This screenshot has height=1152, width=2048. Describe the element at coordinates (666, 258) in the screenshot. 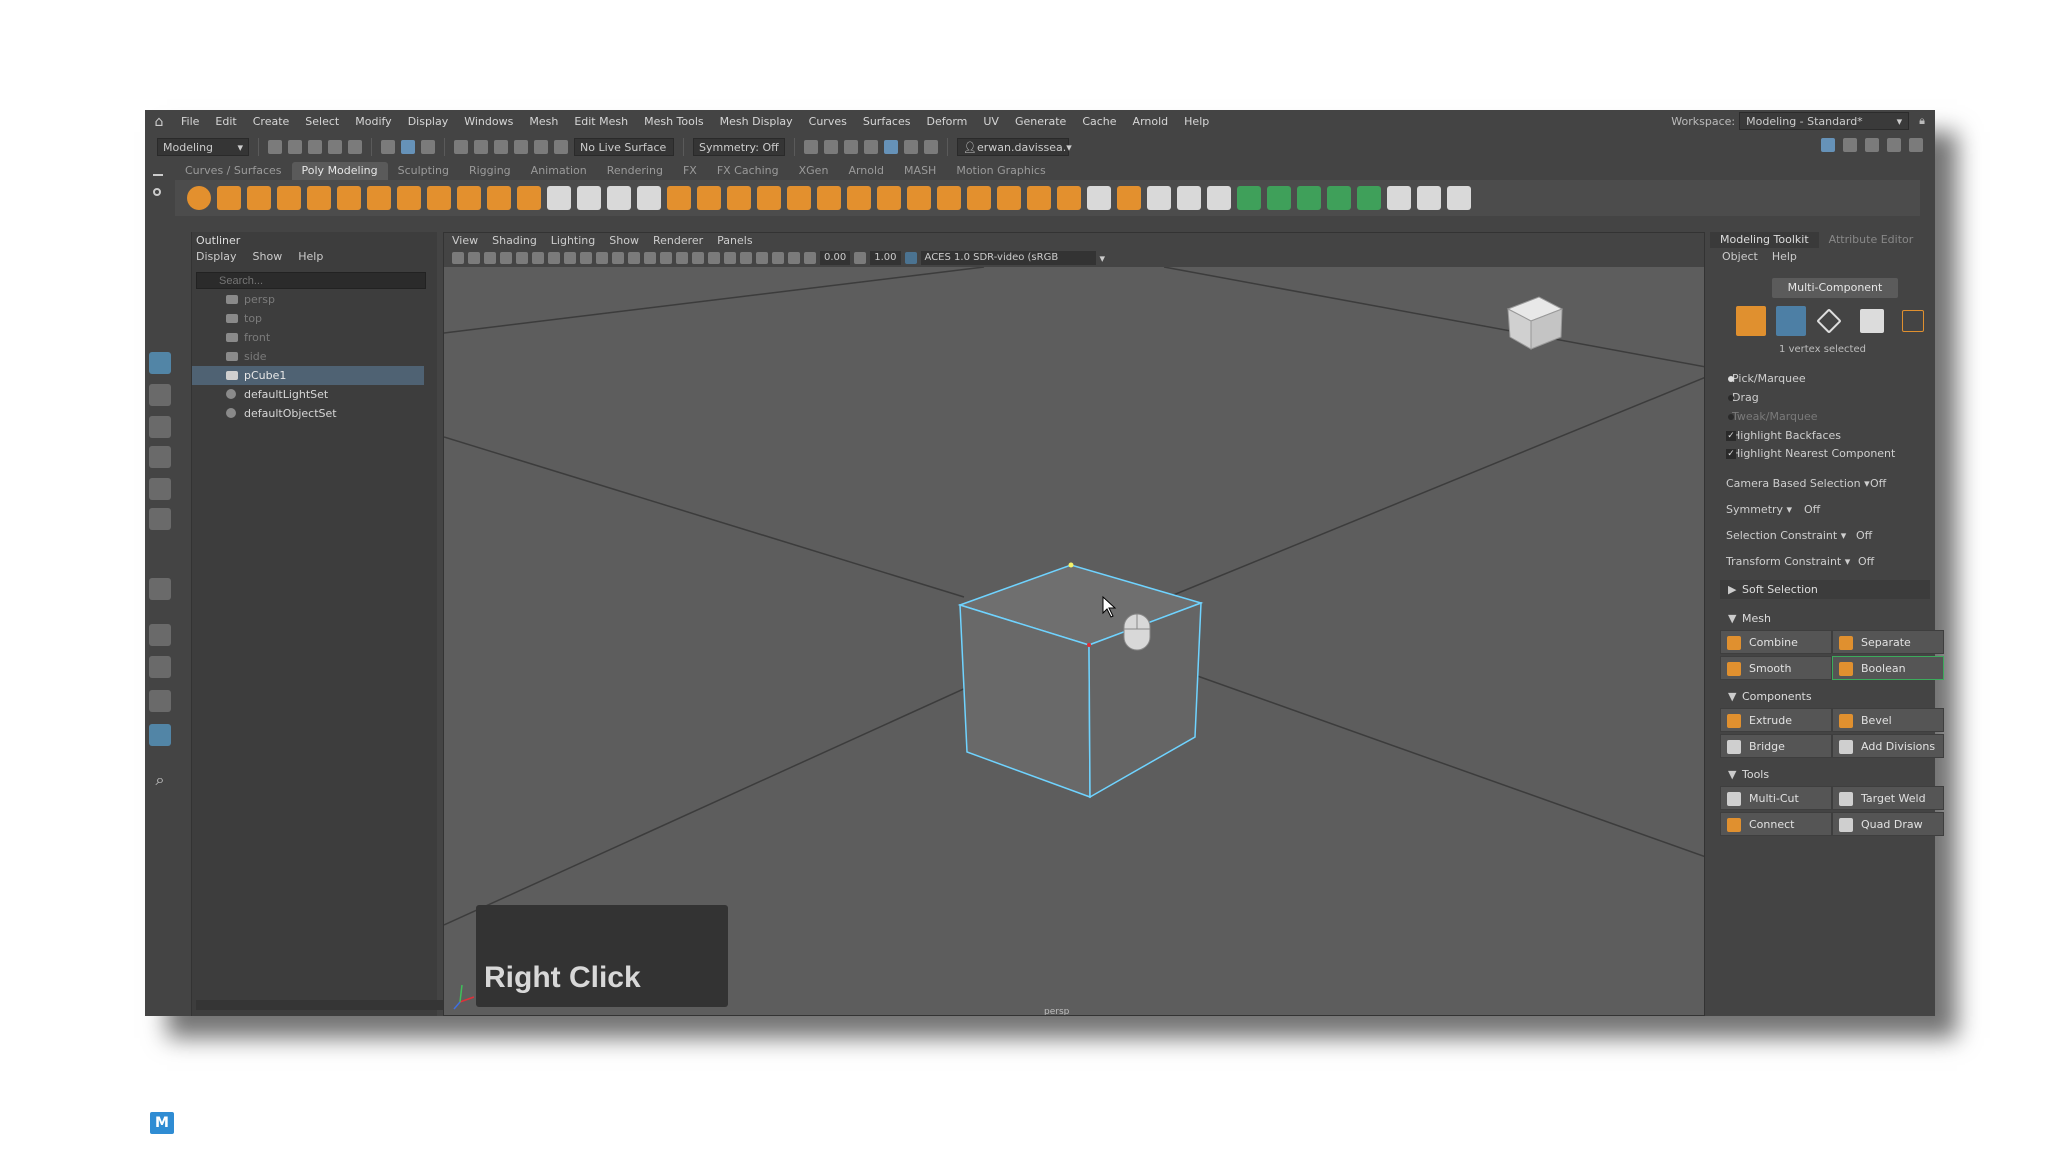

I see `wireframe-on-shaded-icon` at that location.